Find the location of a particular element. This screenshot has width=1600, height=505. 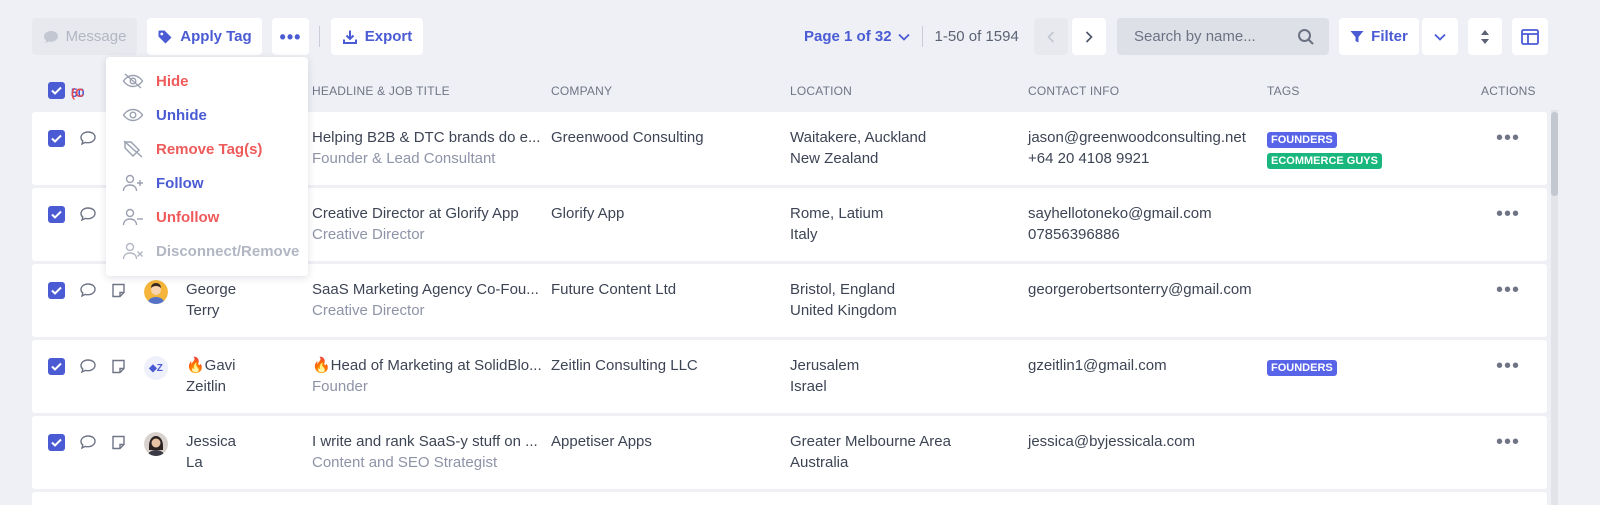

tag-badge: ECOMMERCE GUYS is located at coordinates (1324, 161).